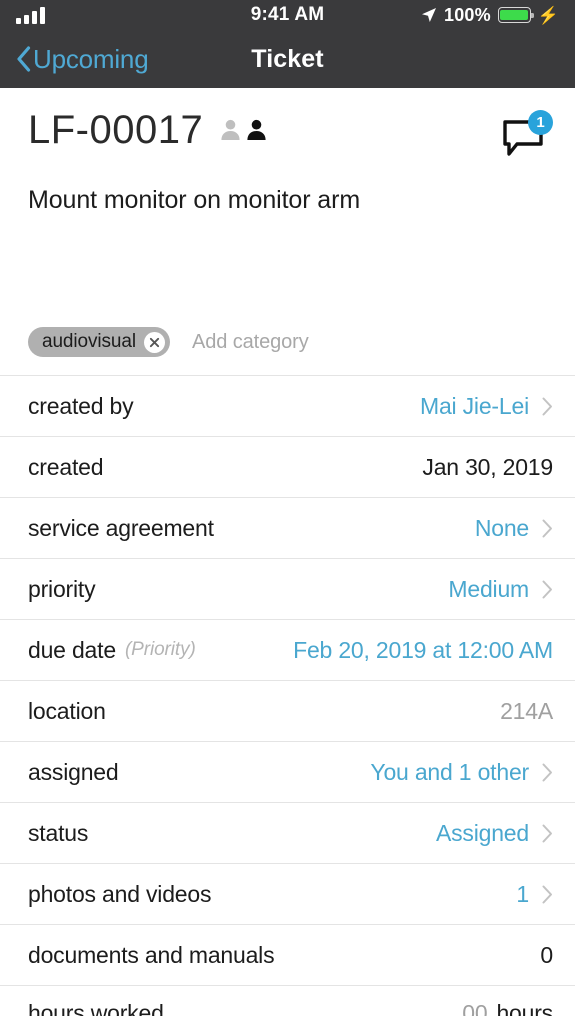 This screenshot has height=1021, width=575. I want to click on detail-row: documents and manuals 0, so click(287, 954).